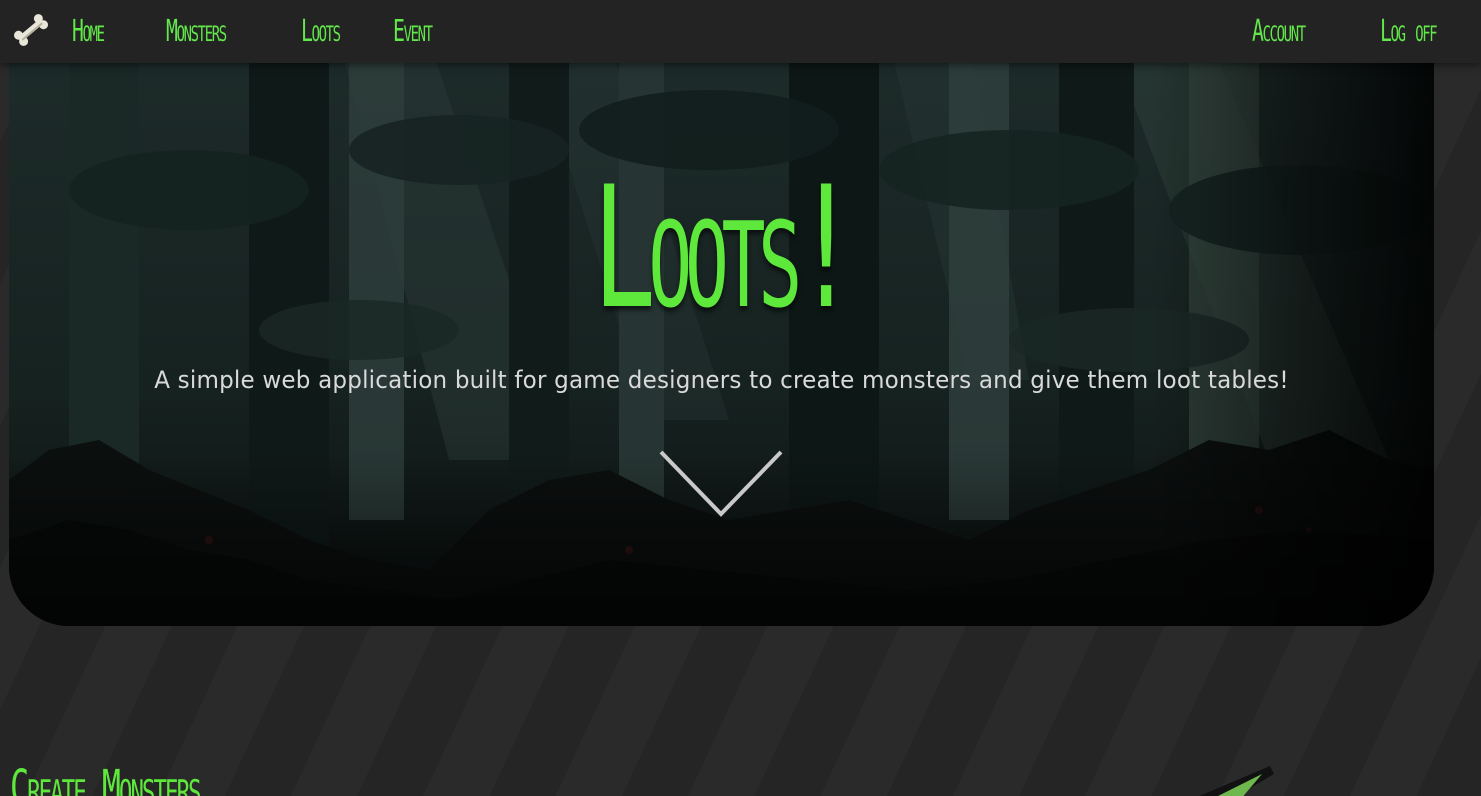 The width and height of the screenshot is (1481, 796). What do you see at coordinates (196, 32) in the screenshot?
I see `nav-monsters-link: Monsters` at bounding box center [196, 32].